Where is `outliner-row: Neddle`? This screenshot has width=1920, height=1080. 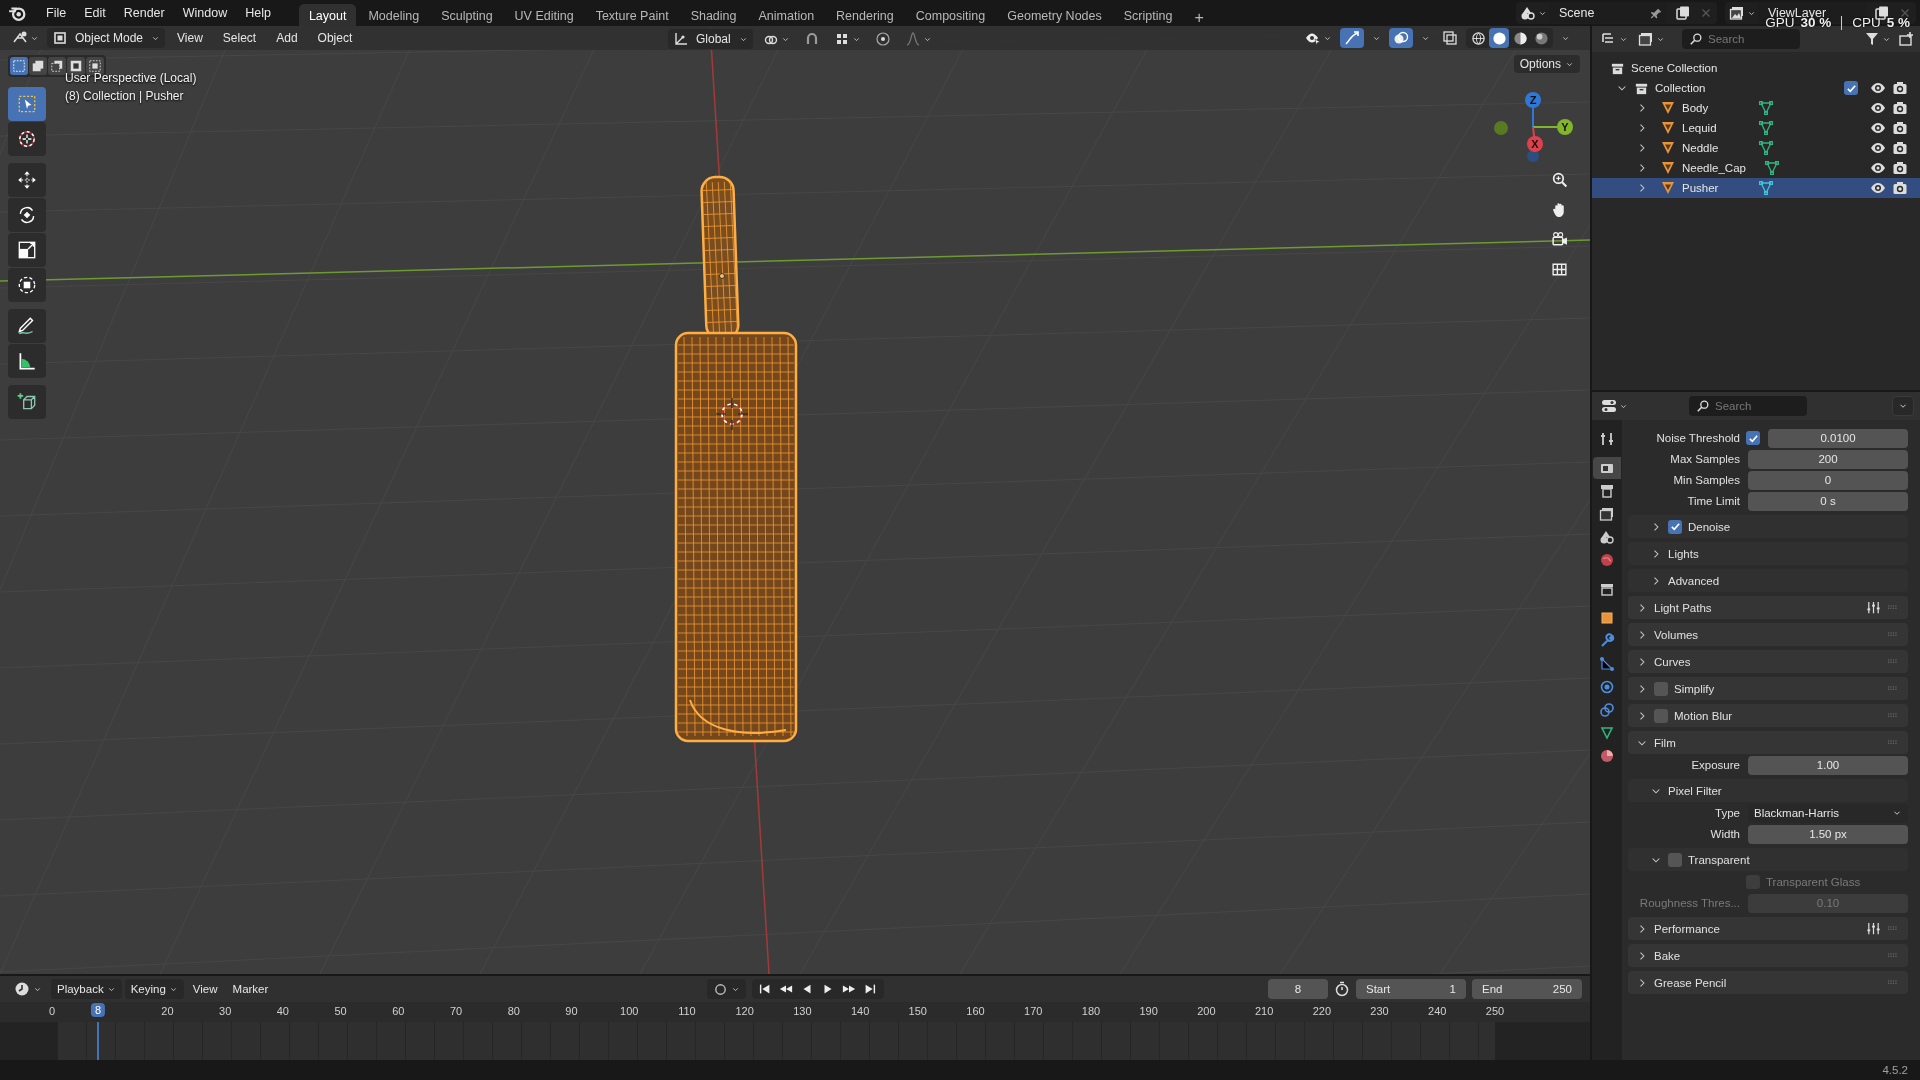 outliner-row: Neddle is located at coordinates (1756, 148).